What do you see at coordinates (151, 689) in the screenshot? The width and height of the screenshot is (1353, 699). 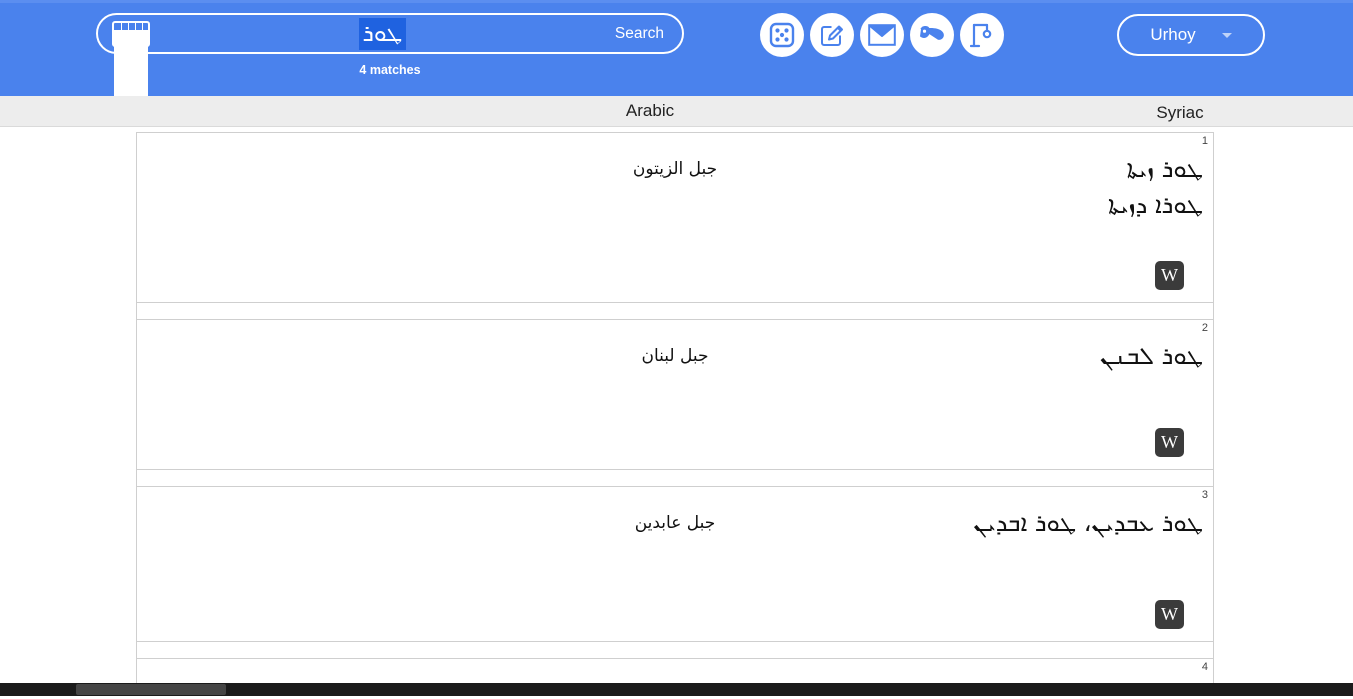 I see `scrollbar-thumb` at bounding box center [151, 689].